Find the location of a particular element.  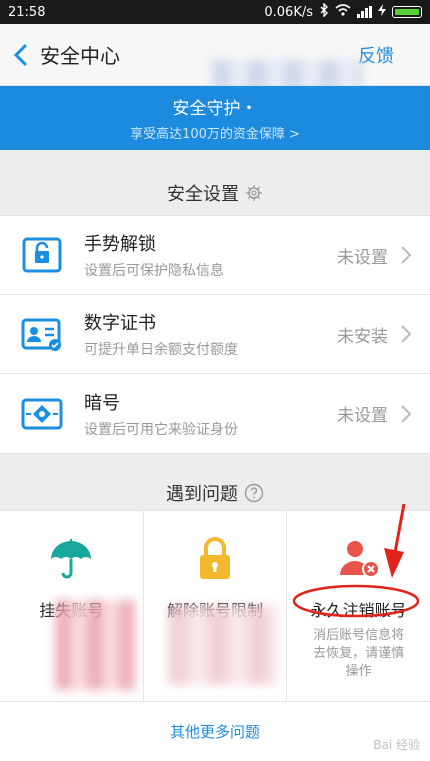

charging-icon is located at coordinates (382, 12).